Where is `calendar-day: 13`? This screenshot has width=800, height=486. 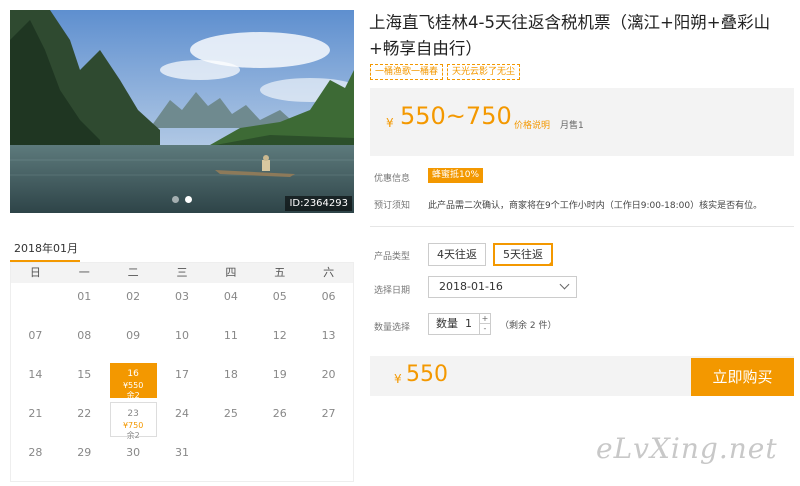 calendar-day: 13 is located at coordinates (328, 341).